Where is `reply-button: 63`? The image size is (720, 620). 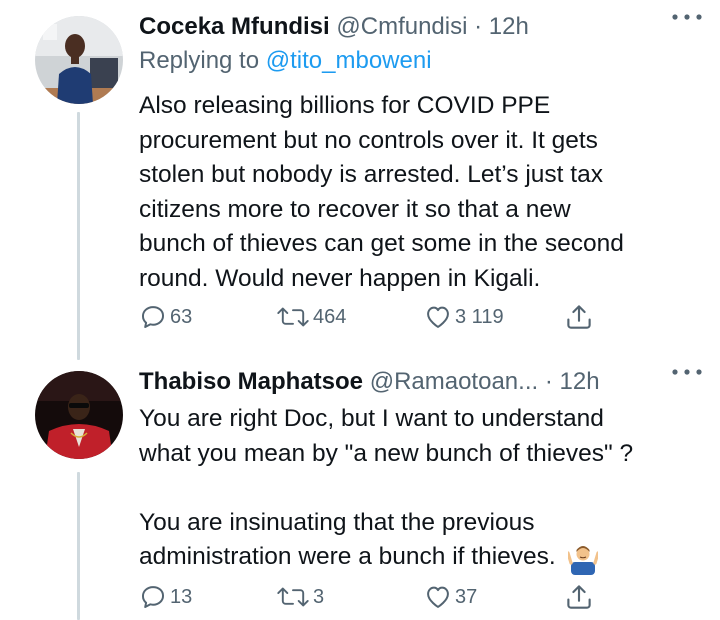
reply-button: 63 is located at coordinates (165, 317).